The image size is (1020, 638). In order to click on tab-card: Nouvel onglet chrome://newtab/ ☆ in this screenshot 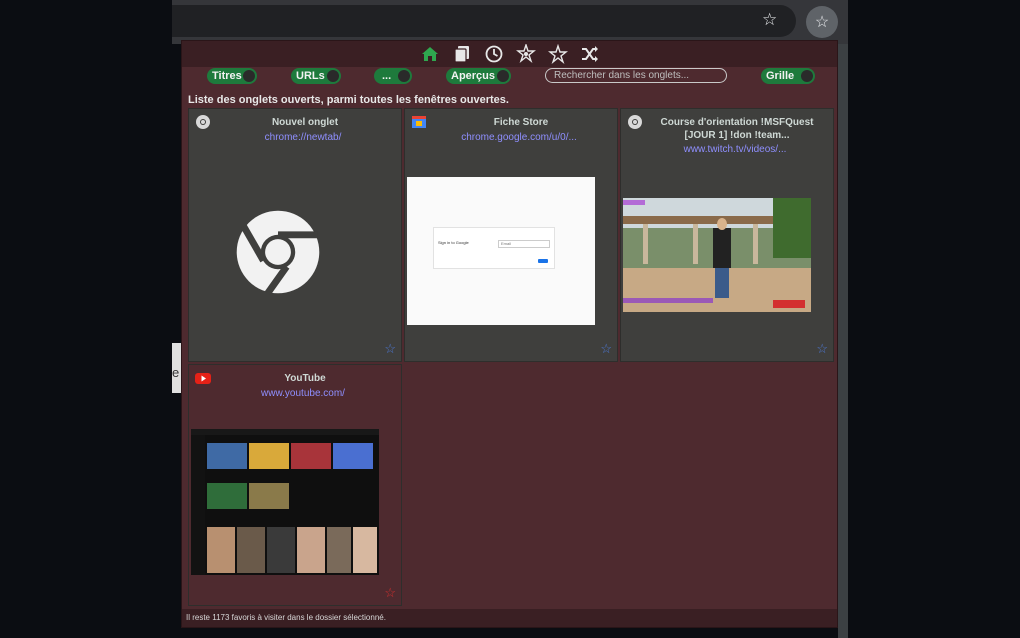, I will do `click(295, 235)`.